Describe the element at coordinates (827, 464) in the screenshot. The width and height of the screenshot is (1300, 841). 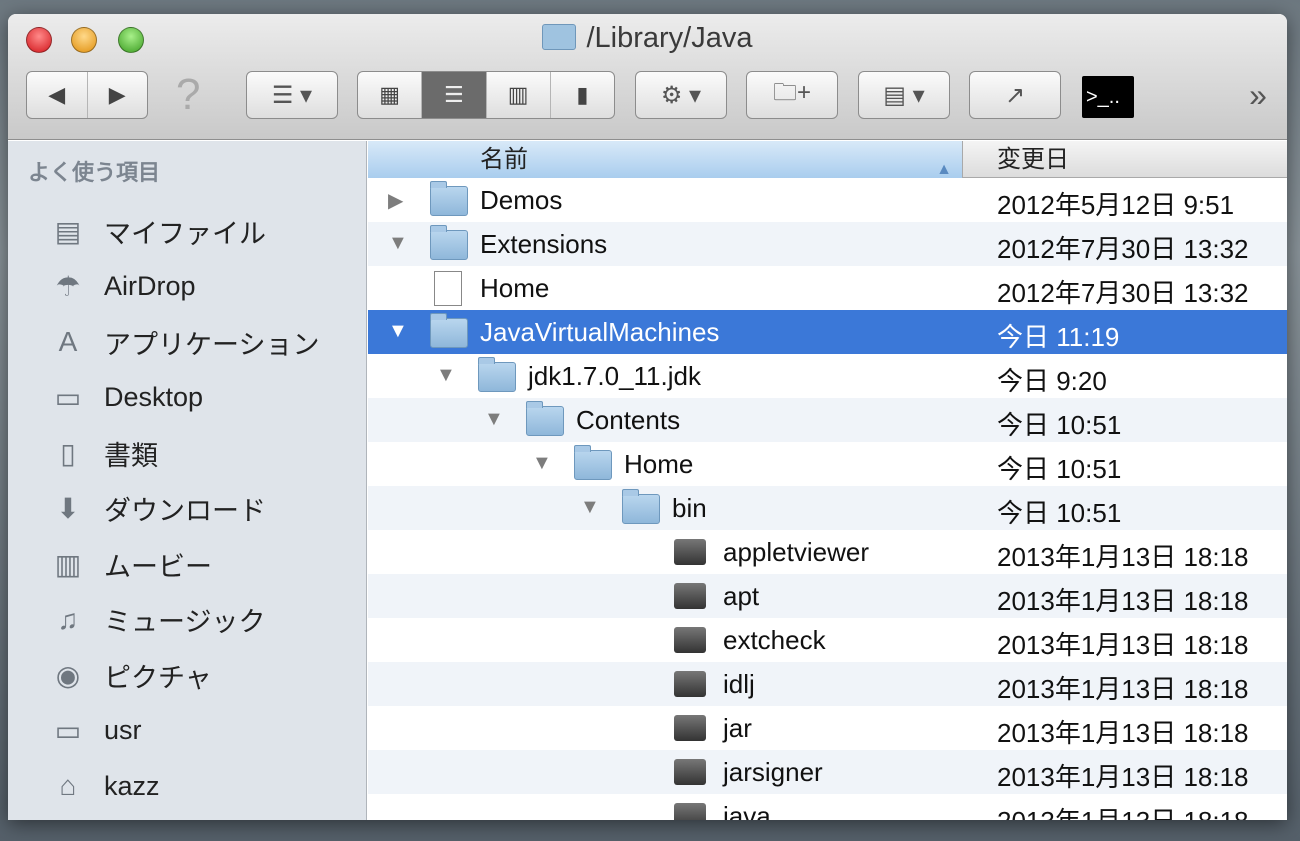
I see `file-row: ▼ Home 今日 10:51` at that location.